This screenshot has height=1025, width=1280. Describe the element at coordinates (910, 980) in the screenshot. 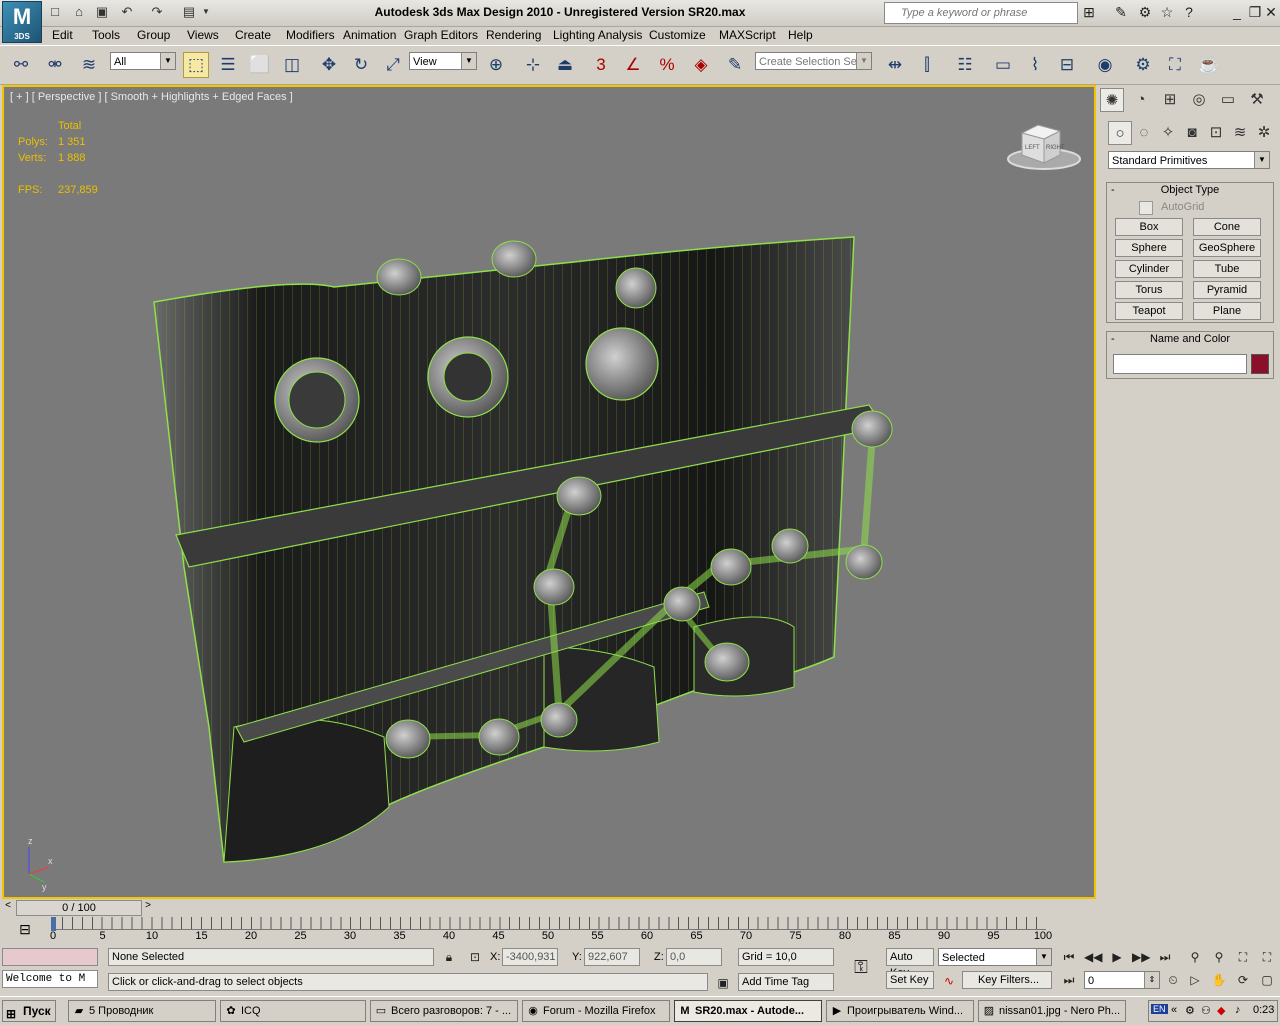

I see `set-key-button: Set Key` at that location.